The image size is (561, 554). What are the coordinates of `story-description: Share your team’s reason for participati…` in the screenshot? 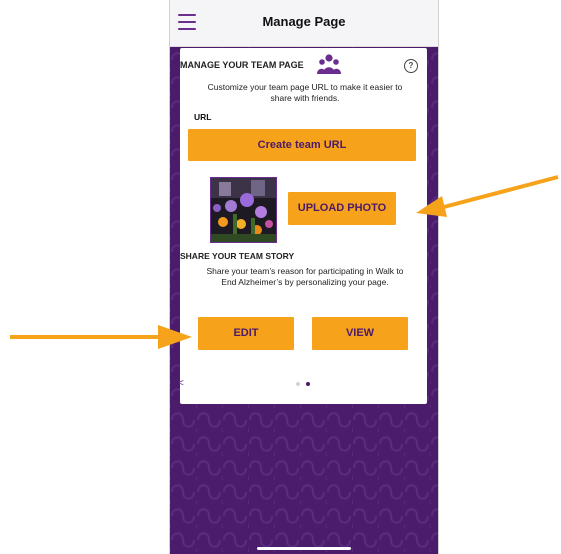 It's located at (305, 276).